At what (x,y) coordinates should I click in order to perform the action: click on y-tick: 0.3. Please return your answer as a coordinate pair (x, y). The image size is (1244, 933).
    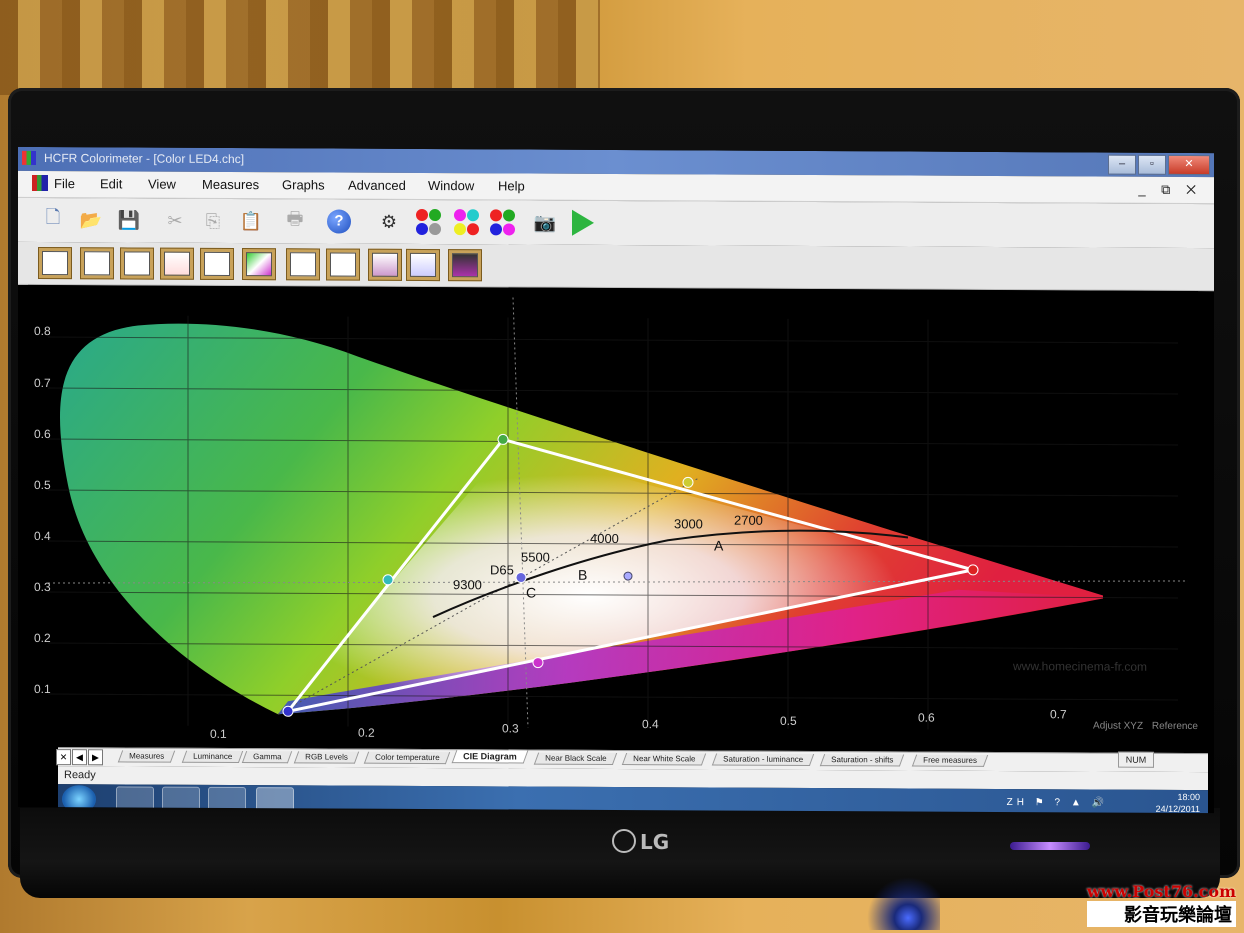
    Looking at the image, I should click on (42, 587).